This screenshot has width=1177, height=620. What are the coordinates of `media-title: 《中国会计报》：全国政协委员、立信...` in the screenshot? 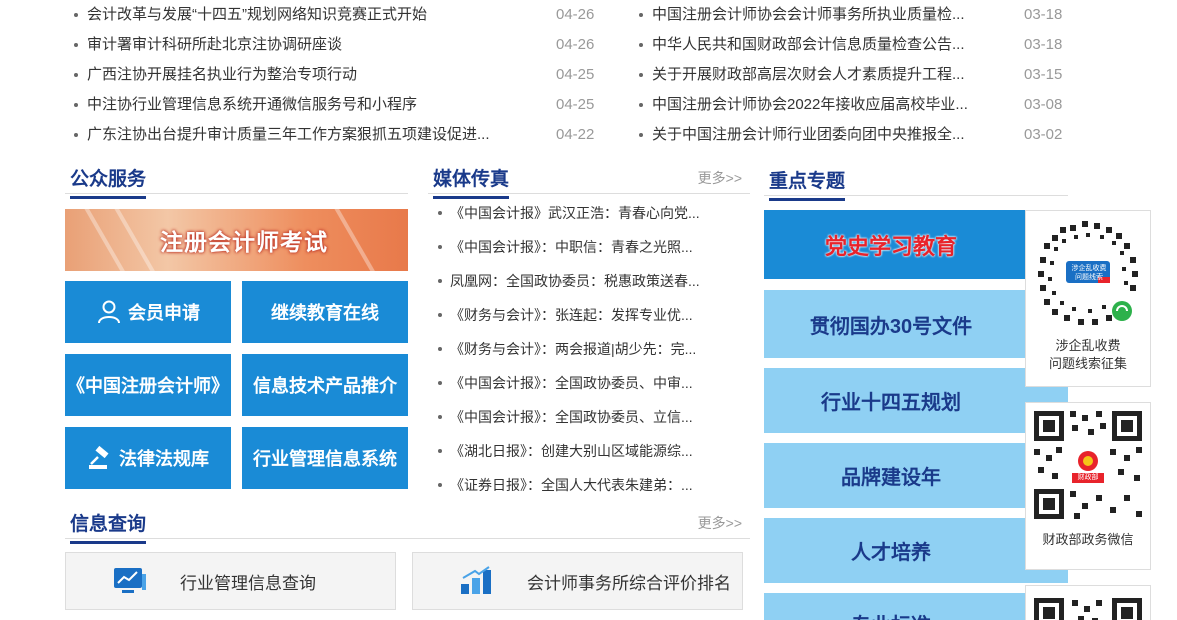 It's located at (571, 417).